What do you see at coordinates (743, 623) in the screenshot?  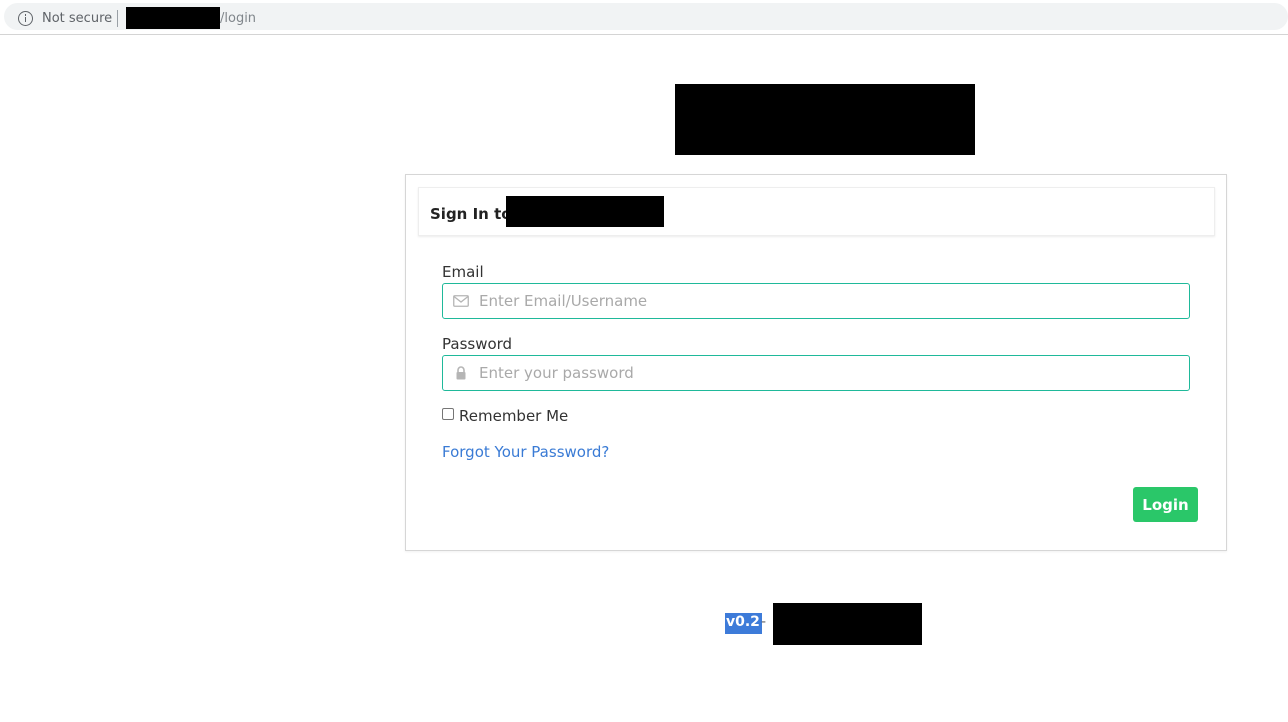 I see `version-label: v0.2` at bounding box center [743, 623].